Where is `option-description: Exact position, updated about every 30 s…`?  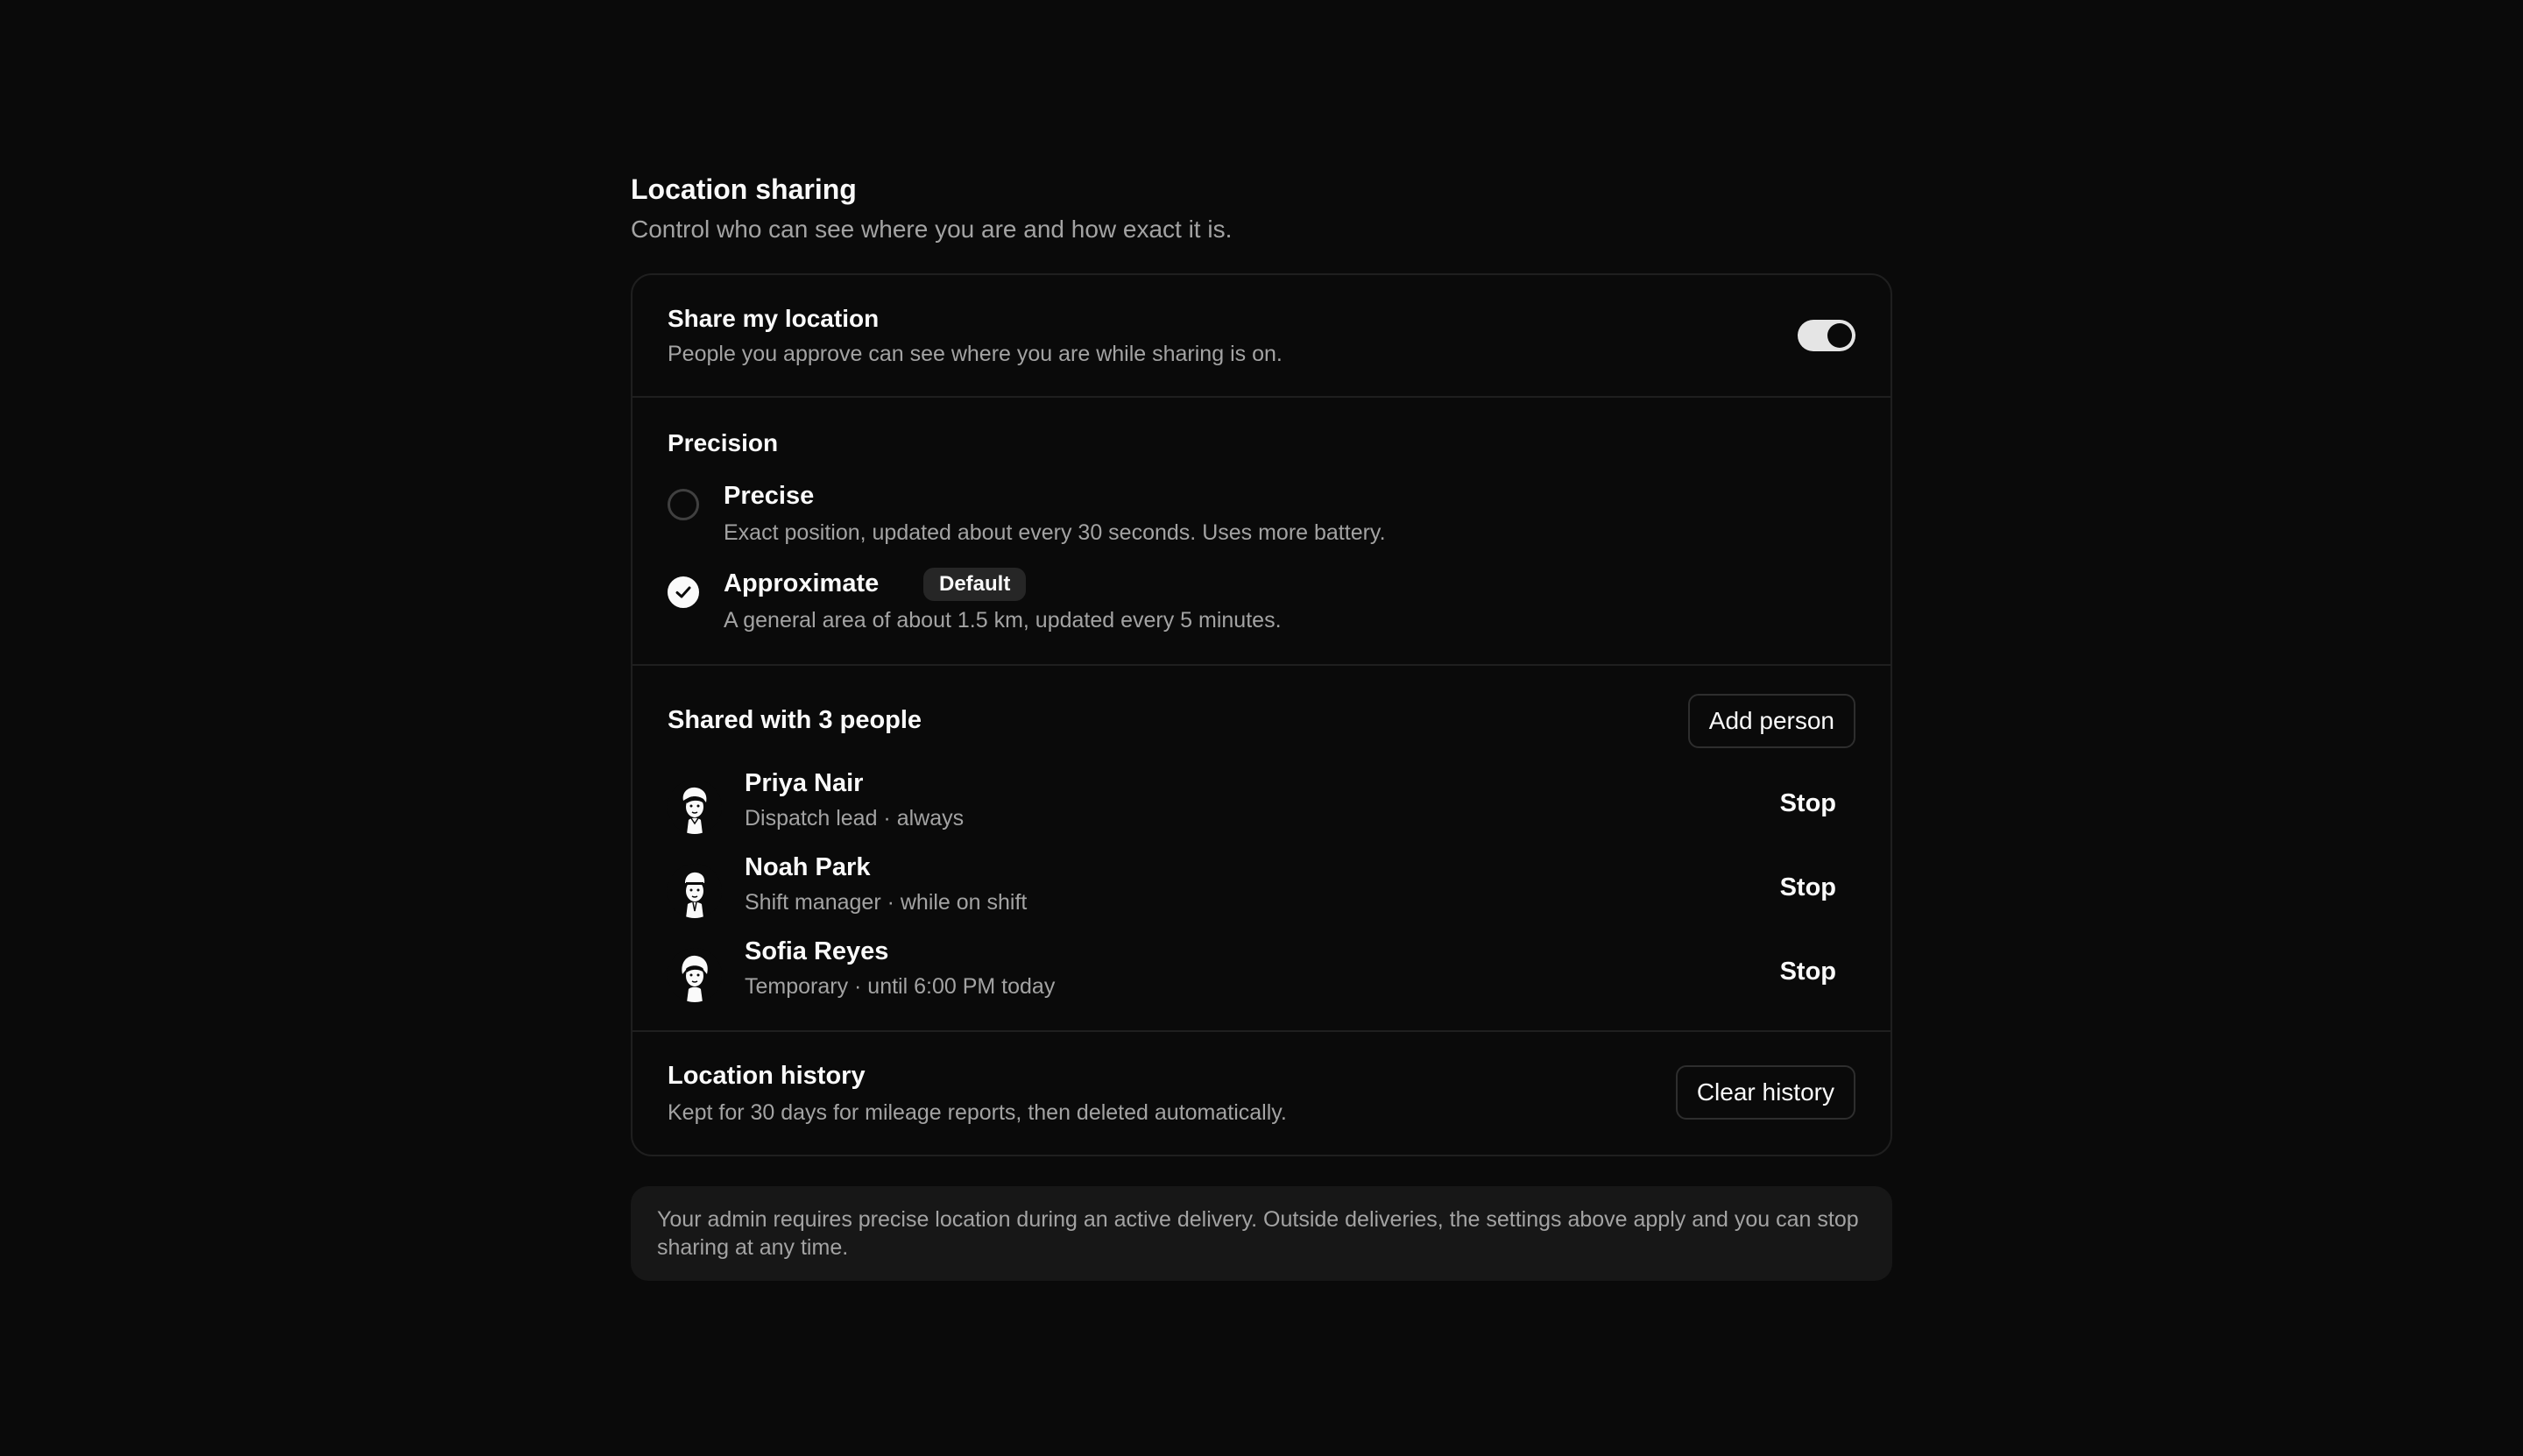
option-description: Exact position, updated about every 30 s… is located at coordinates (1055, 532).